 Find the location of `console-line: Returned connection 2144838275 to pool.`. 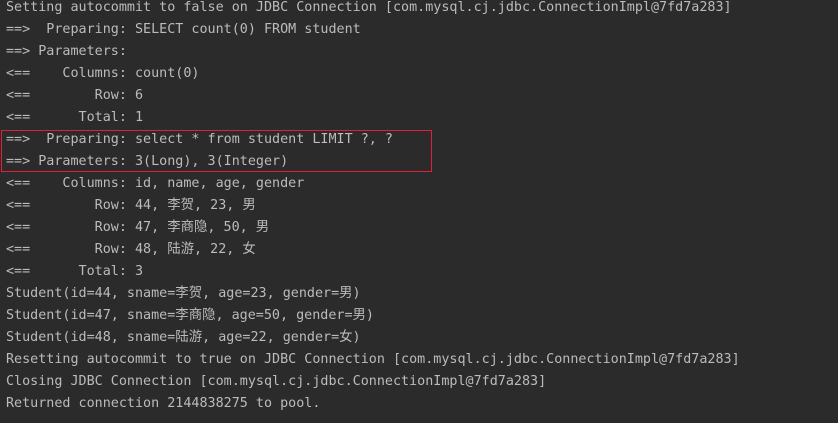

console-line: Returned connection 2144838275 to pool. is located at coordinates (163, 403).